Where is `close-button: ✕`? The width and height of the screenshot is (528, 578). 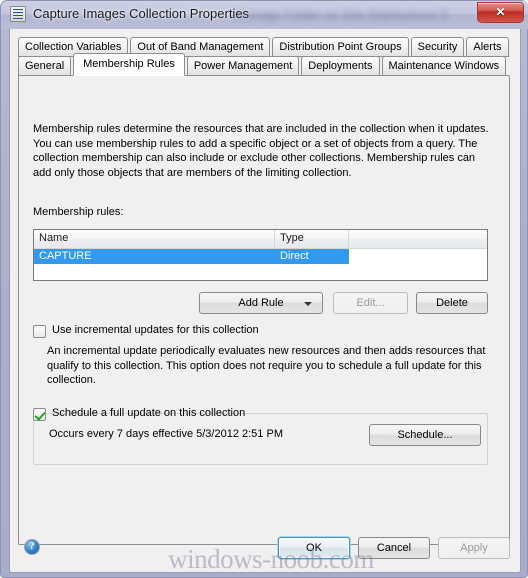
close-button: ✕ is located at coordinates (500, 12).